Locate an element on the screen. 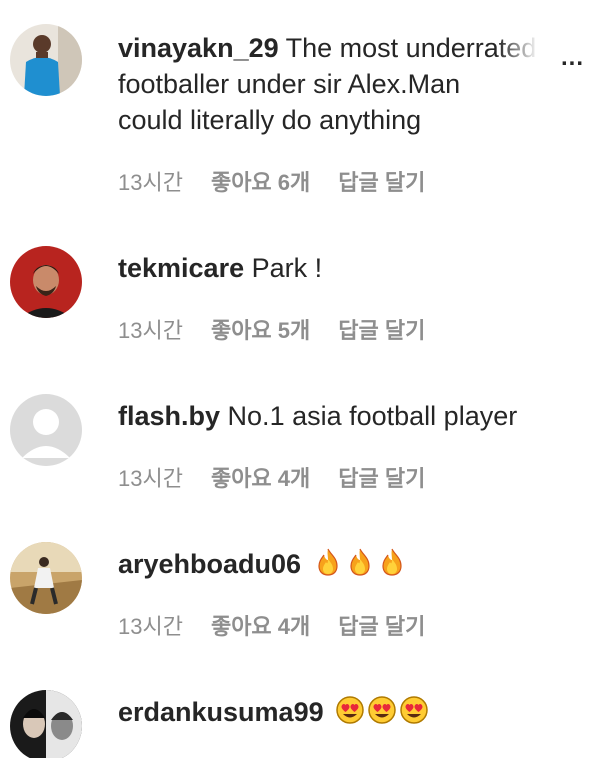  comment-text: footballer under sir Alex.Man is located at coordinates (289, 84).